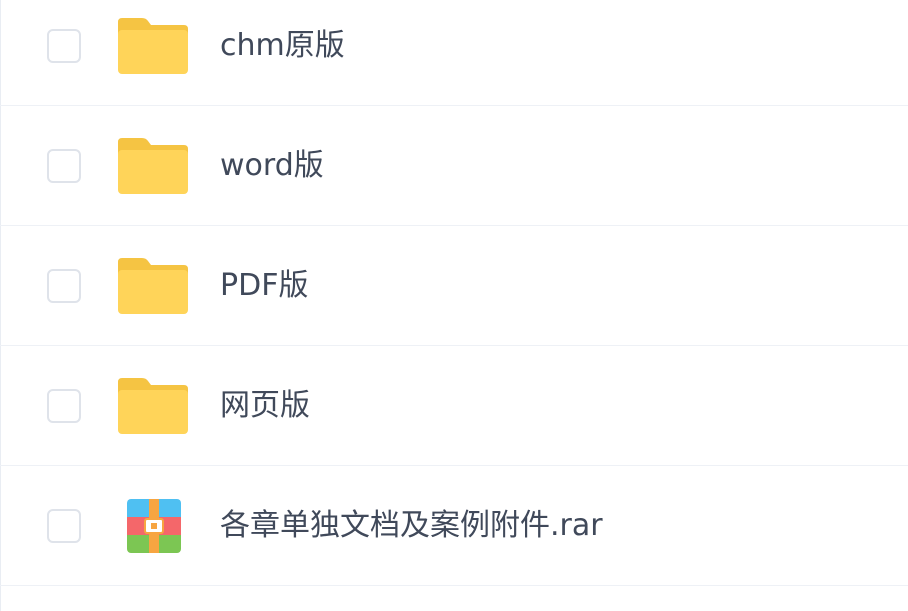 The image size is (908, 611). What do you see at coordinates (411, 526) in the screenshot?
I see `file-name: 各章单独文档及案例附件.rar` at bounding box center [411, 526].